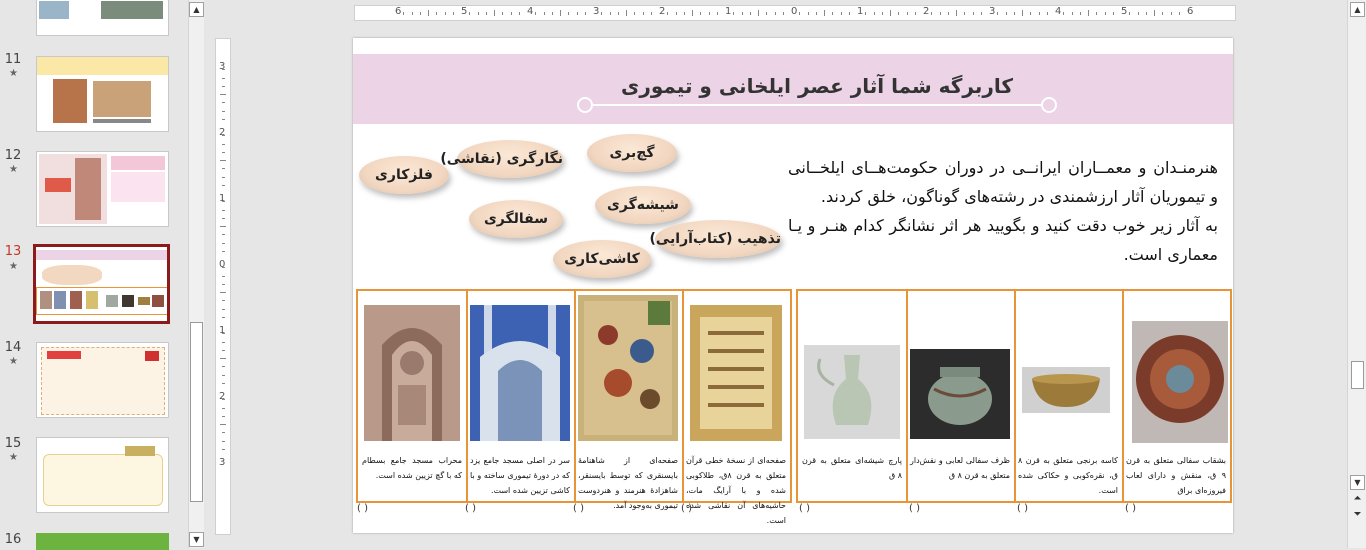  What do you see at coordinates (602, 259) in the screenshot?
I see `bubble-tilework: کاشی‌کاری` at bounding box center [602, 259].